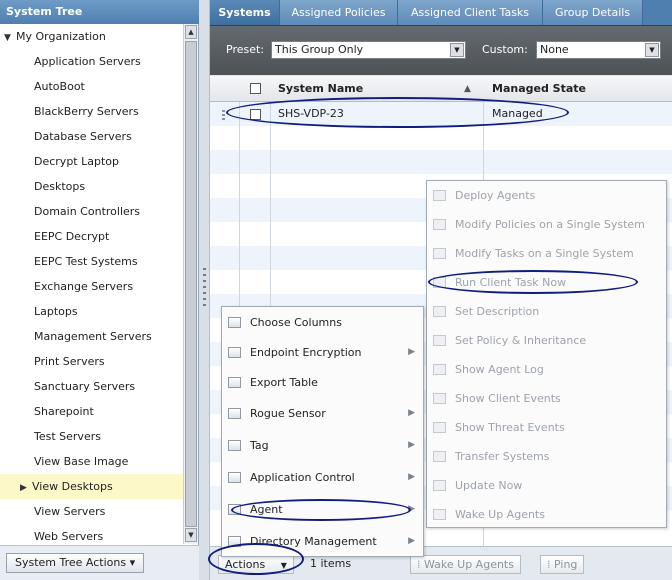 The width and height of the screenshot is (672, 580). I want to click on tree-item: EEPC Test Systems, so click(91, 261).